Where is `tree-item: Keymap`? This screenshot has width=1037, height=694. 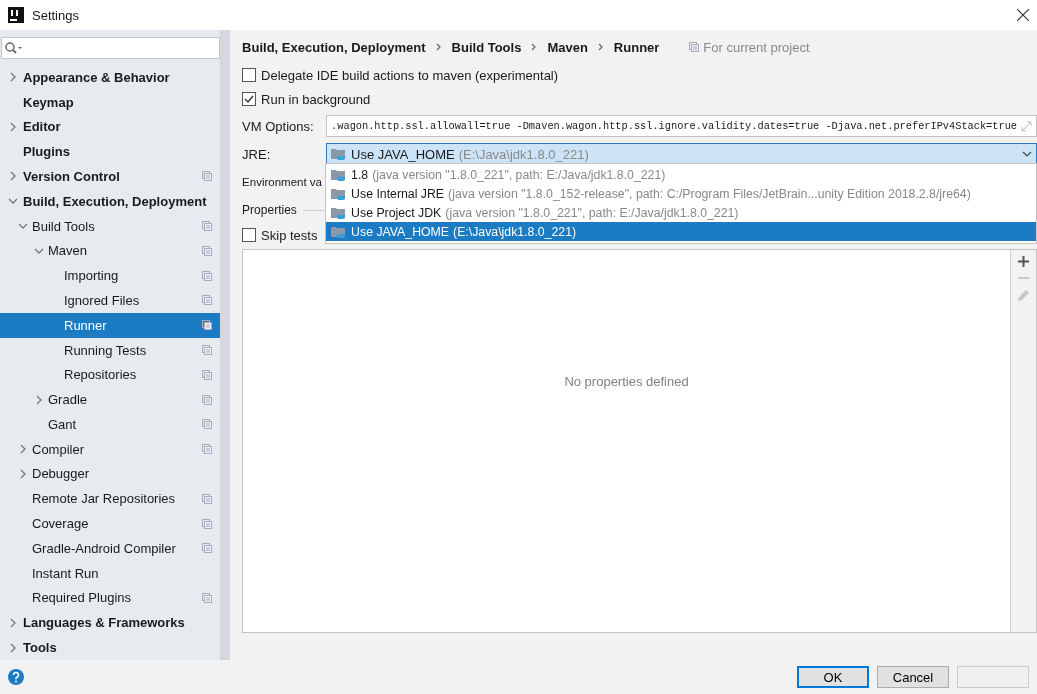
tree-item: Keymap is located at coordinates (110, 102).